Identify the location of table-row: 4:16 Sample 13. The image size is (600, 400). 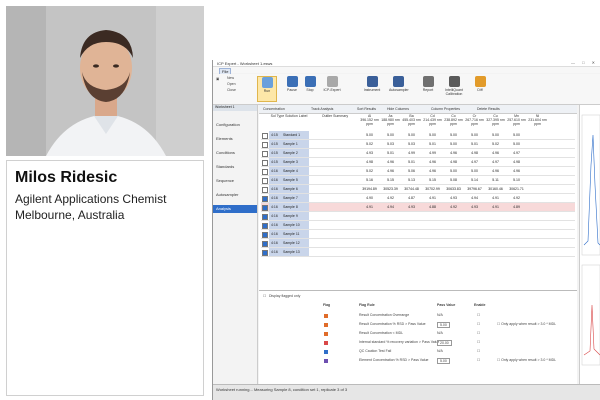
(418, 252).